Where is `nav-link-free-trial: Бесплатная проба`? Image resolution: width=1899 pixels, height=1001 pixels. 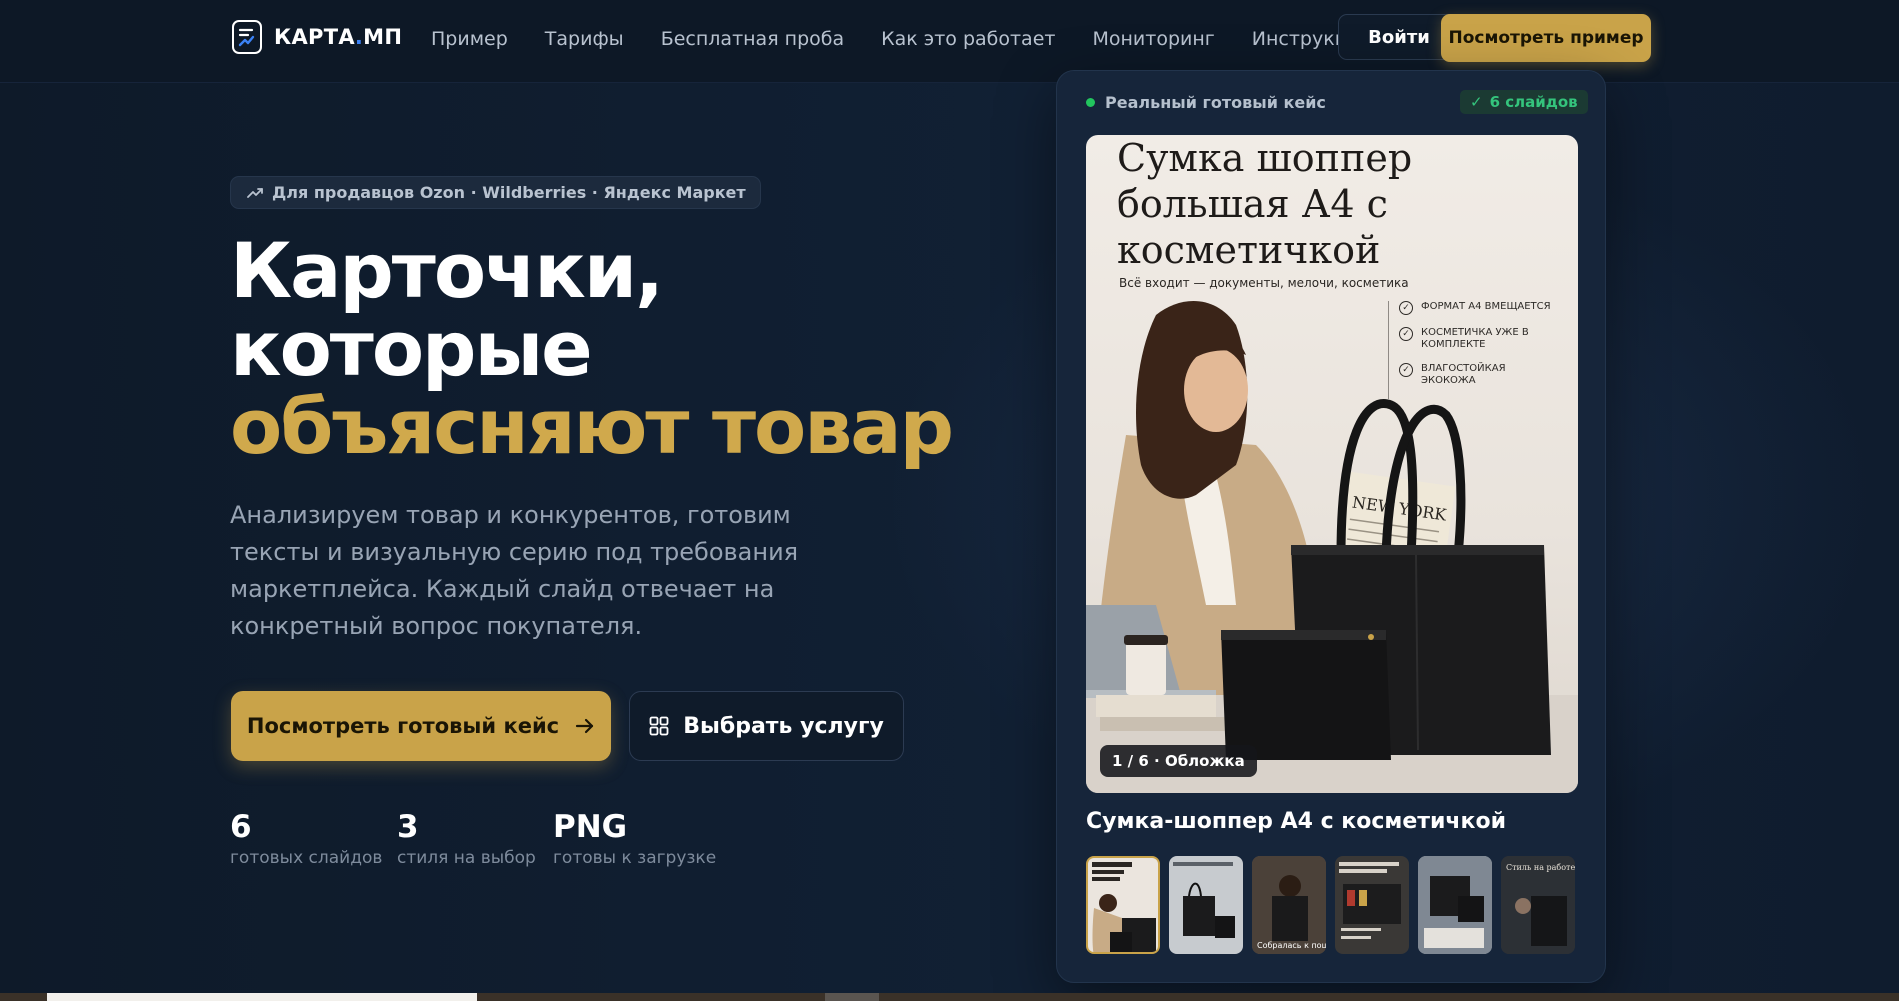 nav-link-free-trial: Бесплатная проба is located at coordinates (752, 39).